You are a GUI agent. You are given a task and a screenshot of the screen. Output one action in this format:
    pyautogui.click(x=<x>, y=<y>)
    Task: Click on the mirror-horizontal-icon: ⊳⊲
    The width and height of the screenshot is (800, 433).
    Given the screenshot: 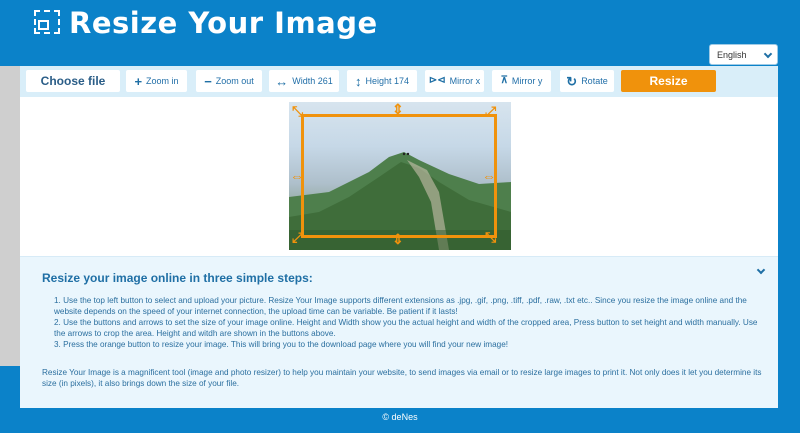 What is the action you would take?
    pyautogui.click(x=437, y=80)
    